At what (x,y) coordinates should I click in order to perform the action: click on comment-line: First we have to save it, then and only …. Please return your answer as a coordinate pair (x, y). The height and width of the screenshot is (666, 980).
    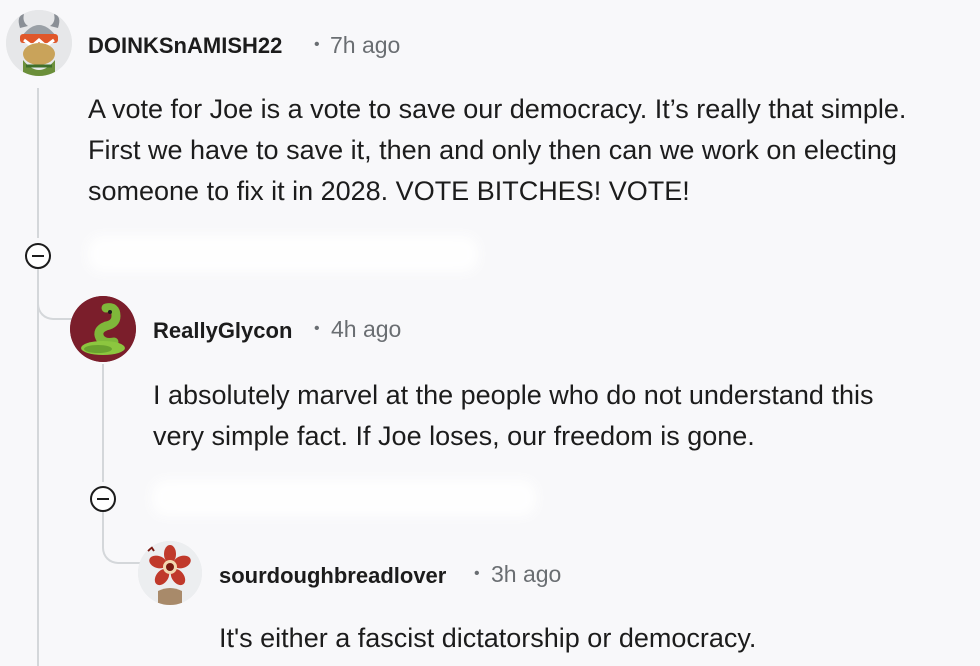
    Looking at the image, I should click on (492, 150).